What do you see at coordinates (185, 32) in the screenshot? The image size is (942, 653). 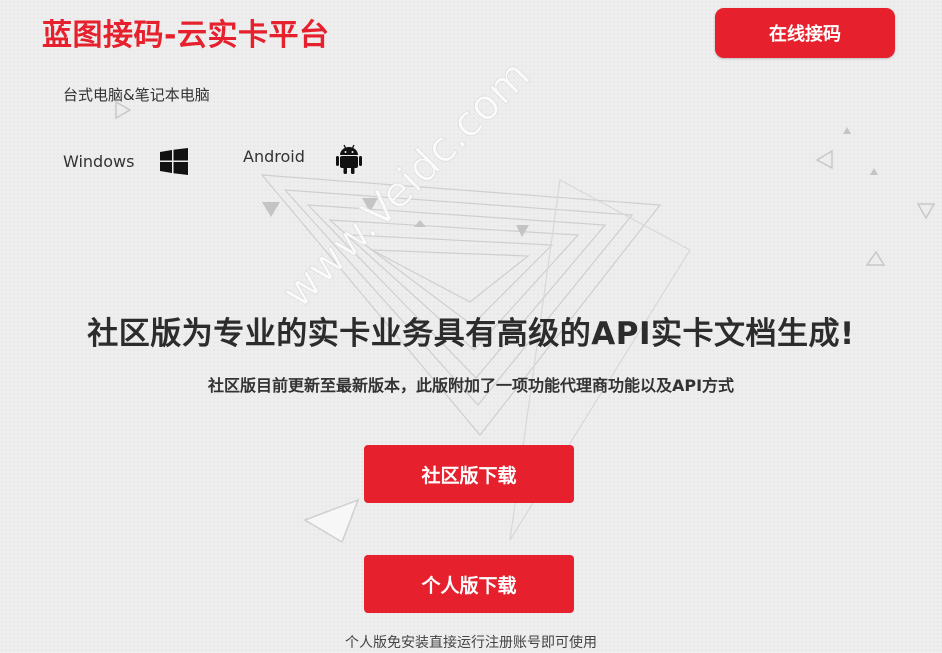 I see `site-logo: 蓝图接码-云实卡平台` at bounding box center [185, 32].